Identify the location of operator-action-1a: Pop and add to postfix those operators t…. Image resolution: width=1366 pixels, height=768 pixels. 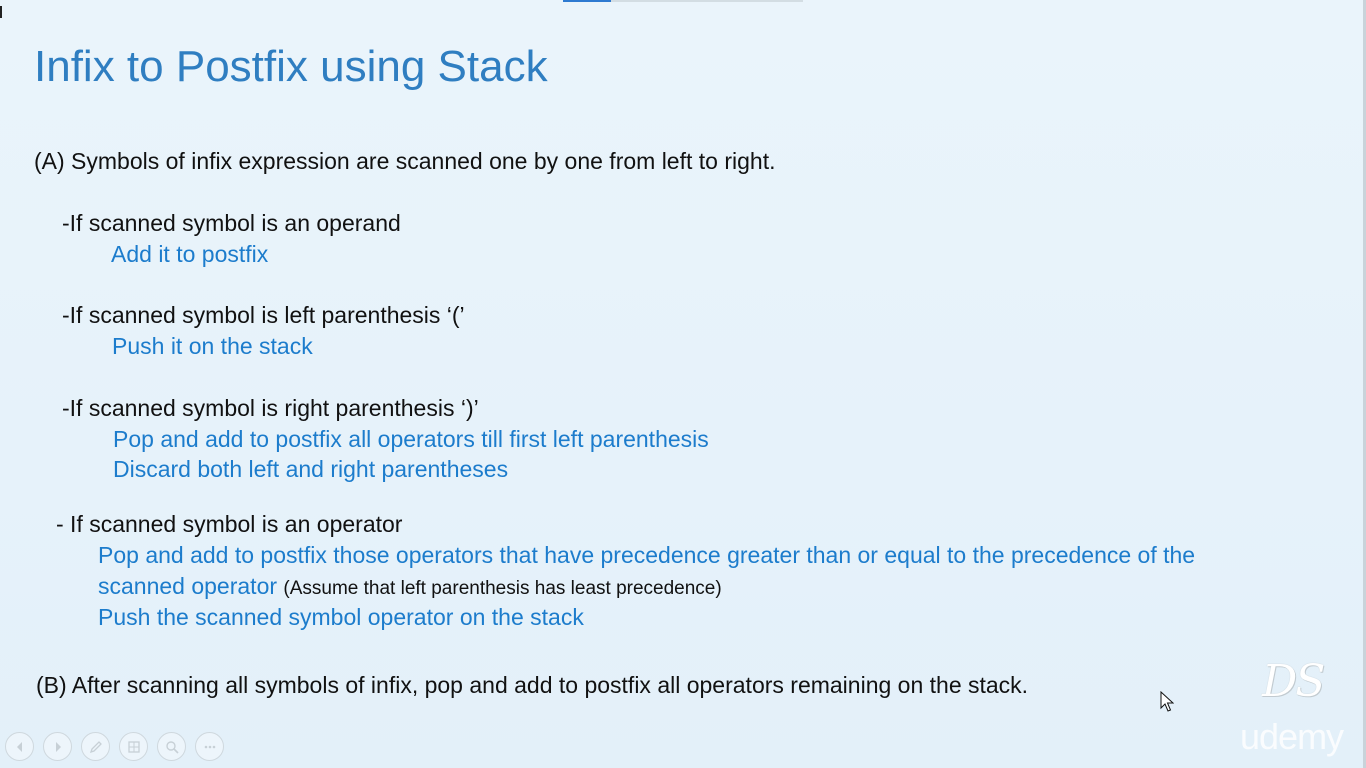
(647, 555).